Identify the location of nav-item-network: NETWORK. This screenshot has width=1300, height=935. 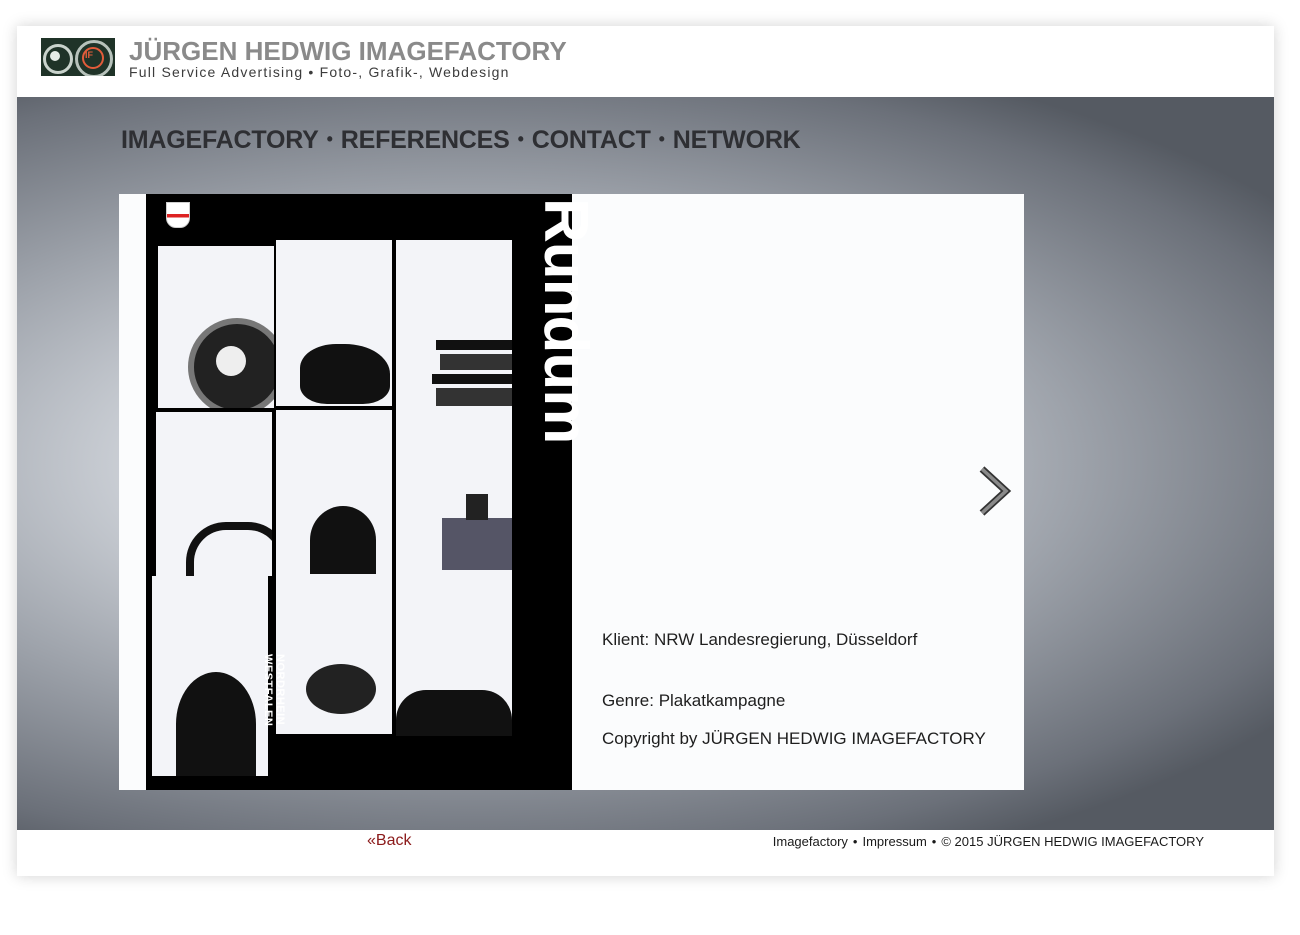
(737, 140).